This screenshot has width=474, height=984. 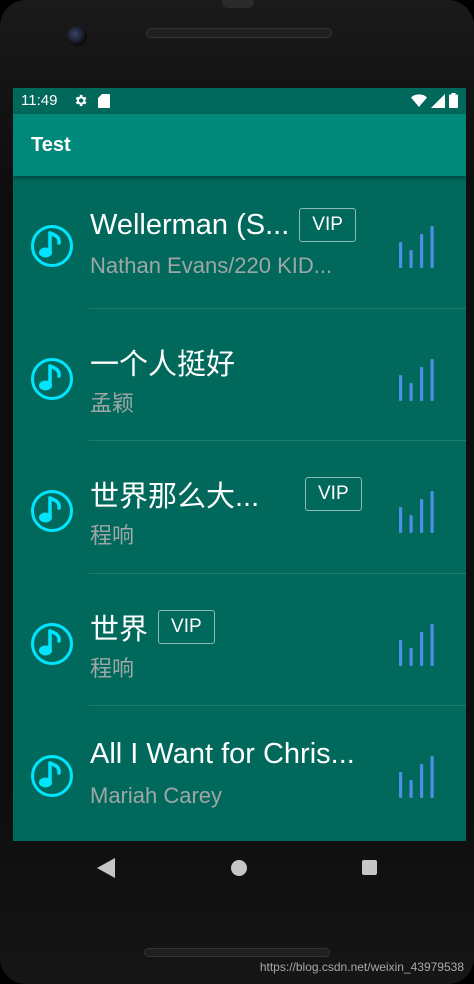 I want to click on watermark: https://blog.csdn.net/weixin_43979538, so click(x=361, y=967).